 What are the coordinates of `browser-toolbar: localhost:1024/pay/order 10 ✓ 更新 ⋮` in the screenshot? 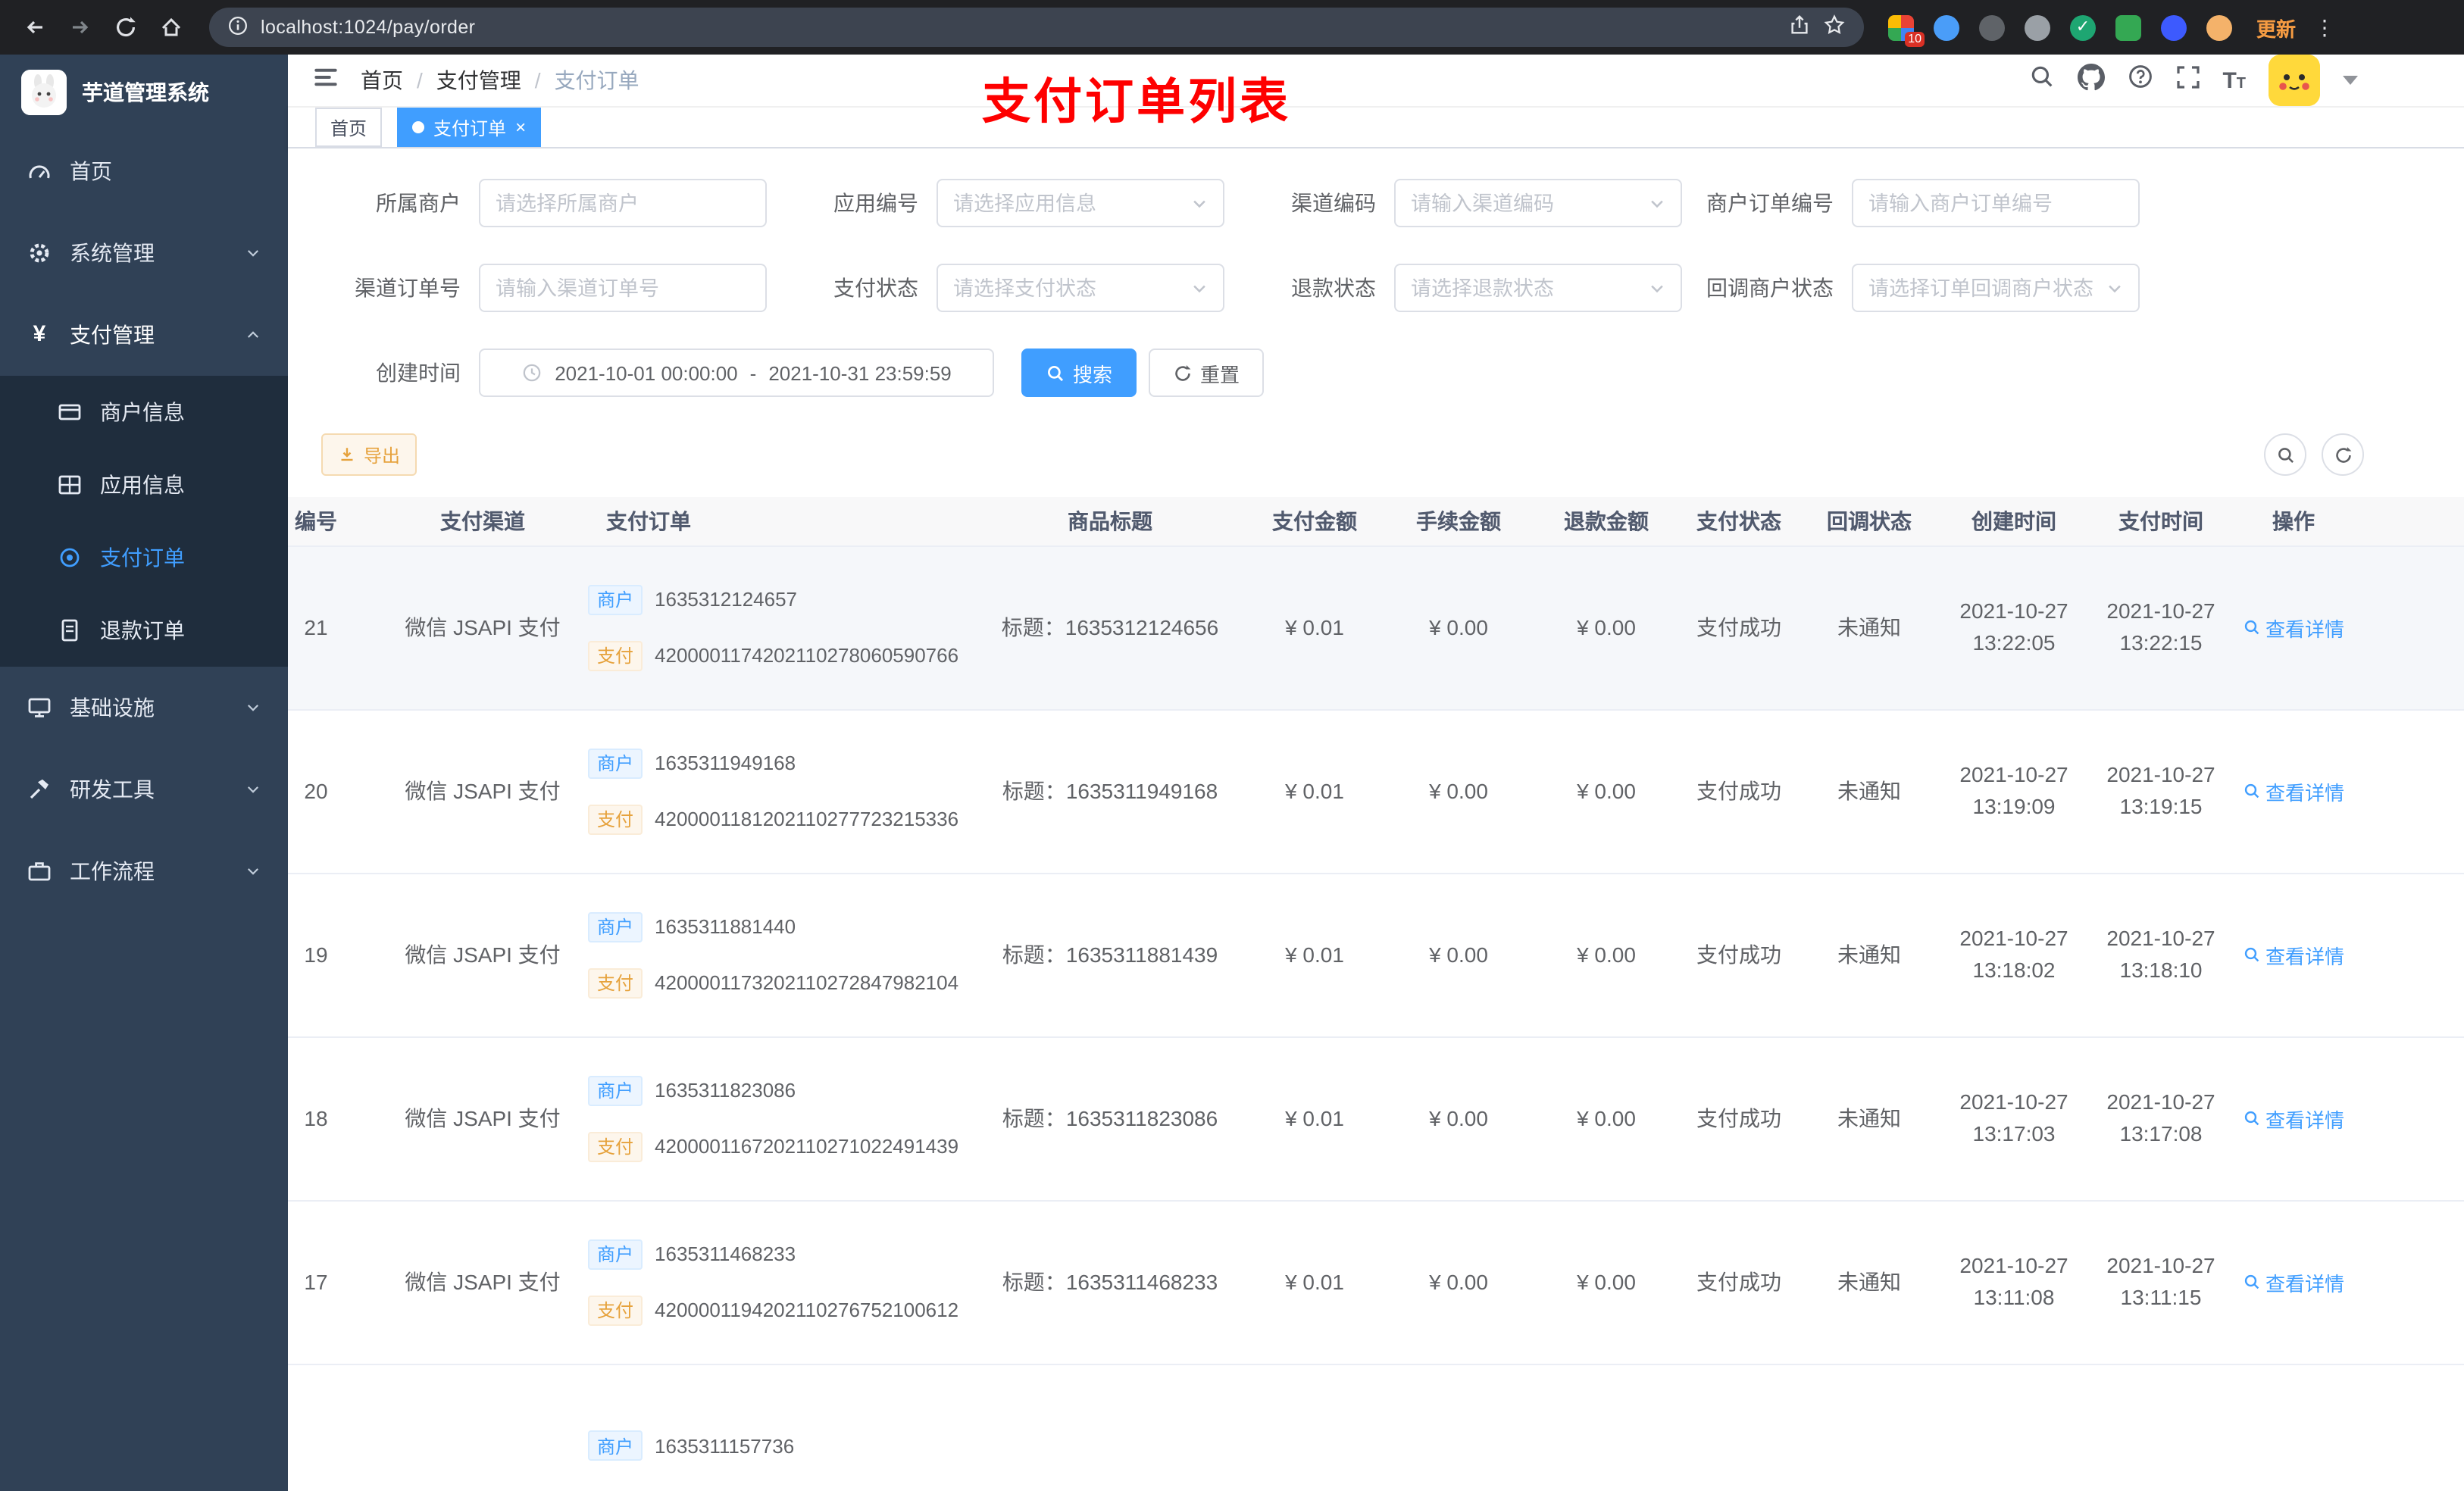 It's located at (1232, 27).